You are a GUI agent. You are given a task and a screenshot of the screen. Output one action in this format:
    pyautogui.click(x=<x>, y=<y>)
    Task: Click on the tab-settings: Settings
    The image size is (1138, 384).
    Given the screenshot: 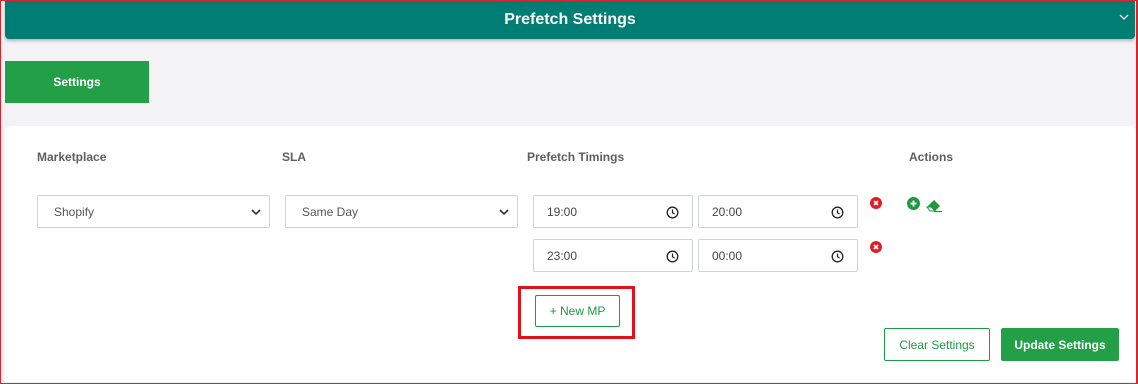 What is the action you would take?
    pyautogui.click(x=77, y=82)
    